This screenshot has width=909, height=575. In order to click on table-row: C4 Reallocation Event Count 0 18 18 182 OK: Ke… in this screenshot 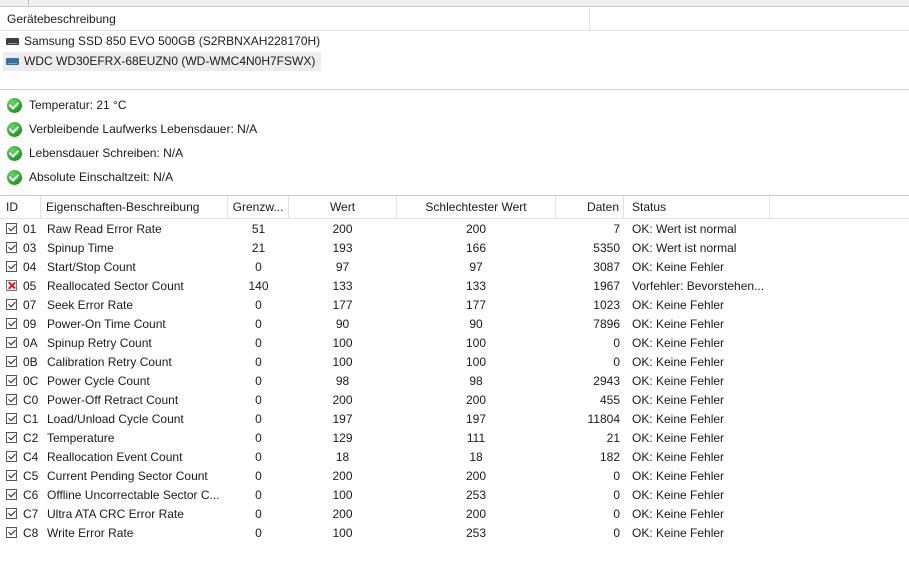, I will do `click(454, 457)`.